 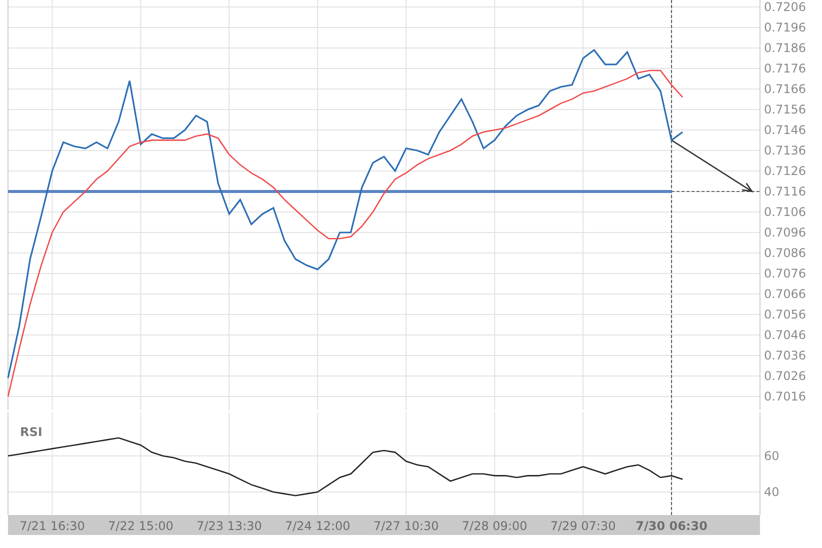 I want to click on axis-label: 40, so click(x=772, y=491).